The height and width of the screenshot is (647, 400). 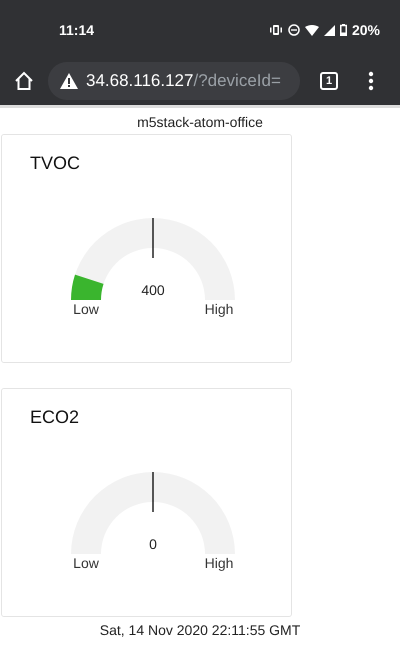 What do you see at coordinates (24, 80) in the screenshot?
I see `home-icon` at bounding box center [24, 80].